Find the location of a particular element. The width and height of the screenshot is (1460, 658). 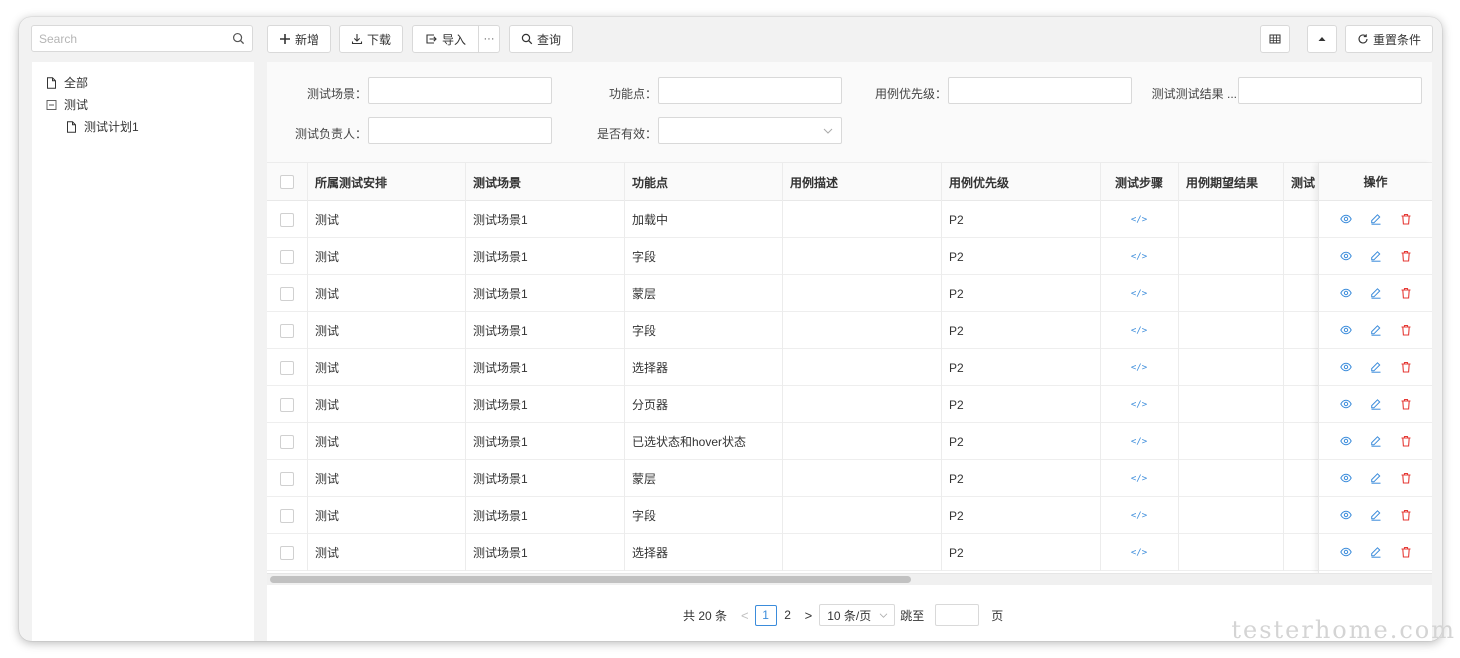

tree-item-test: 测试 is located at coordinates (67, 104).